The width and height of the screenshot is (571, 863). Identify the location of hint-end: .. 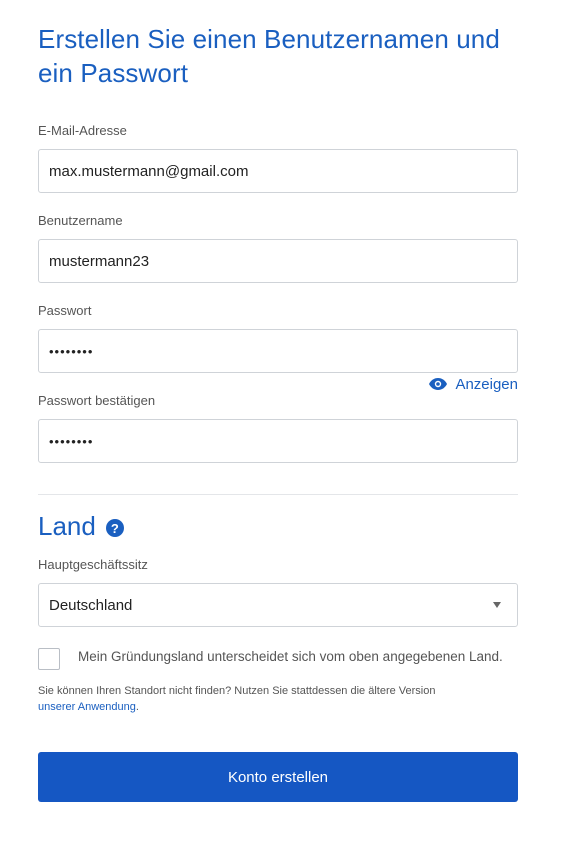
(137, 707).